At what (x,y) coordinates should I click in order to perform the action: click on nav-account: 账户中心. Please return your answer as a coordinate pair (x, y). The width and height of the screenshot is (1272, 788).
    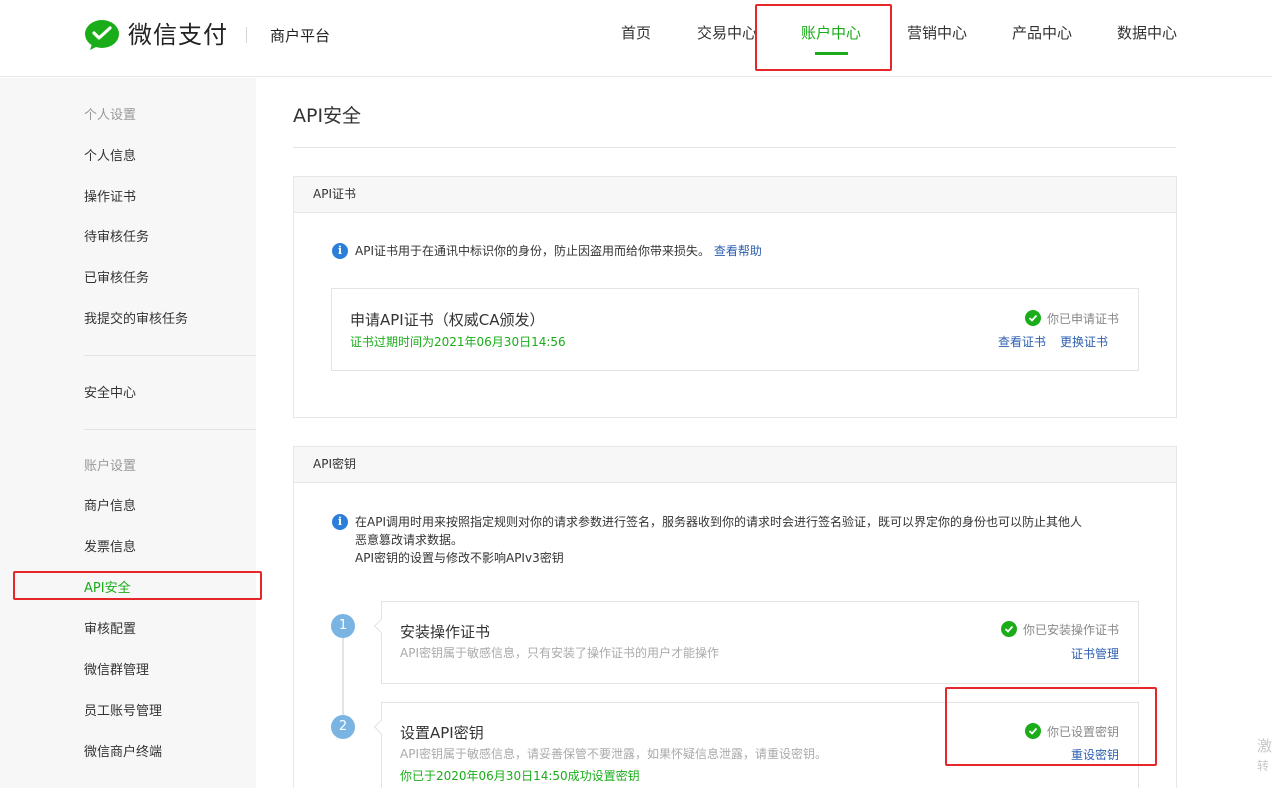
    Looking at the image, I should click on (831, 33).